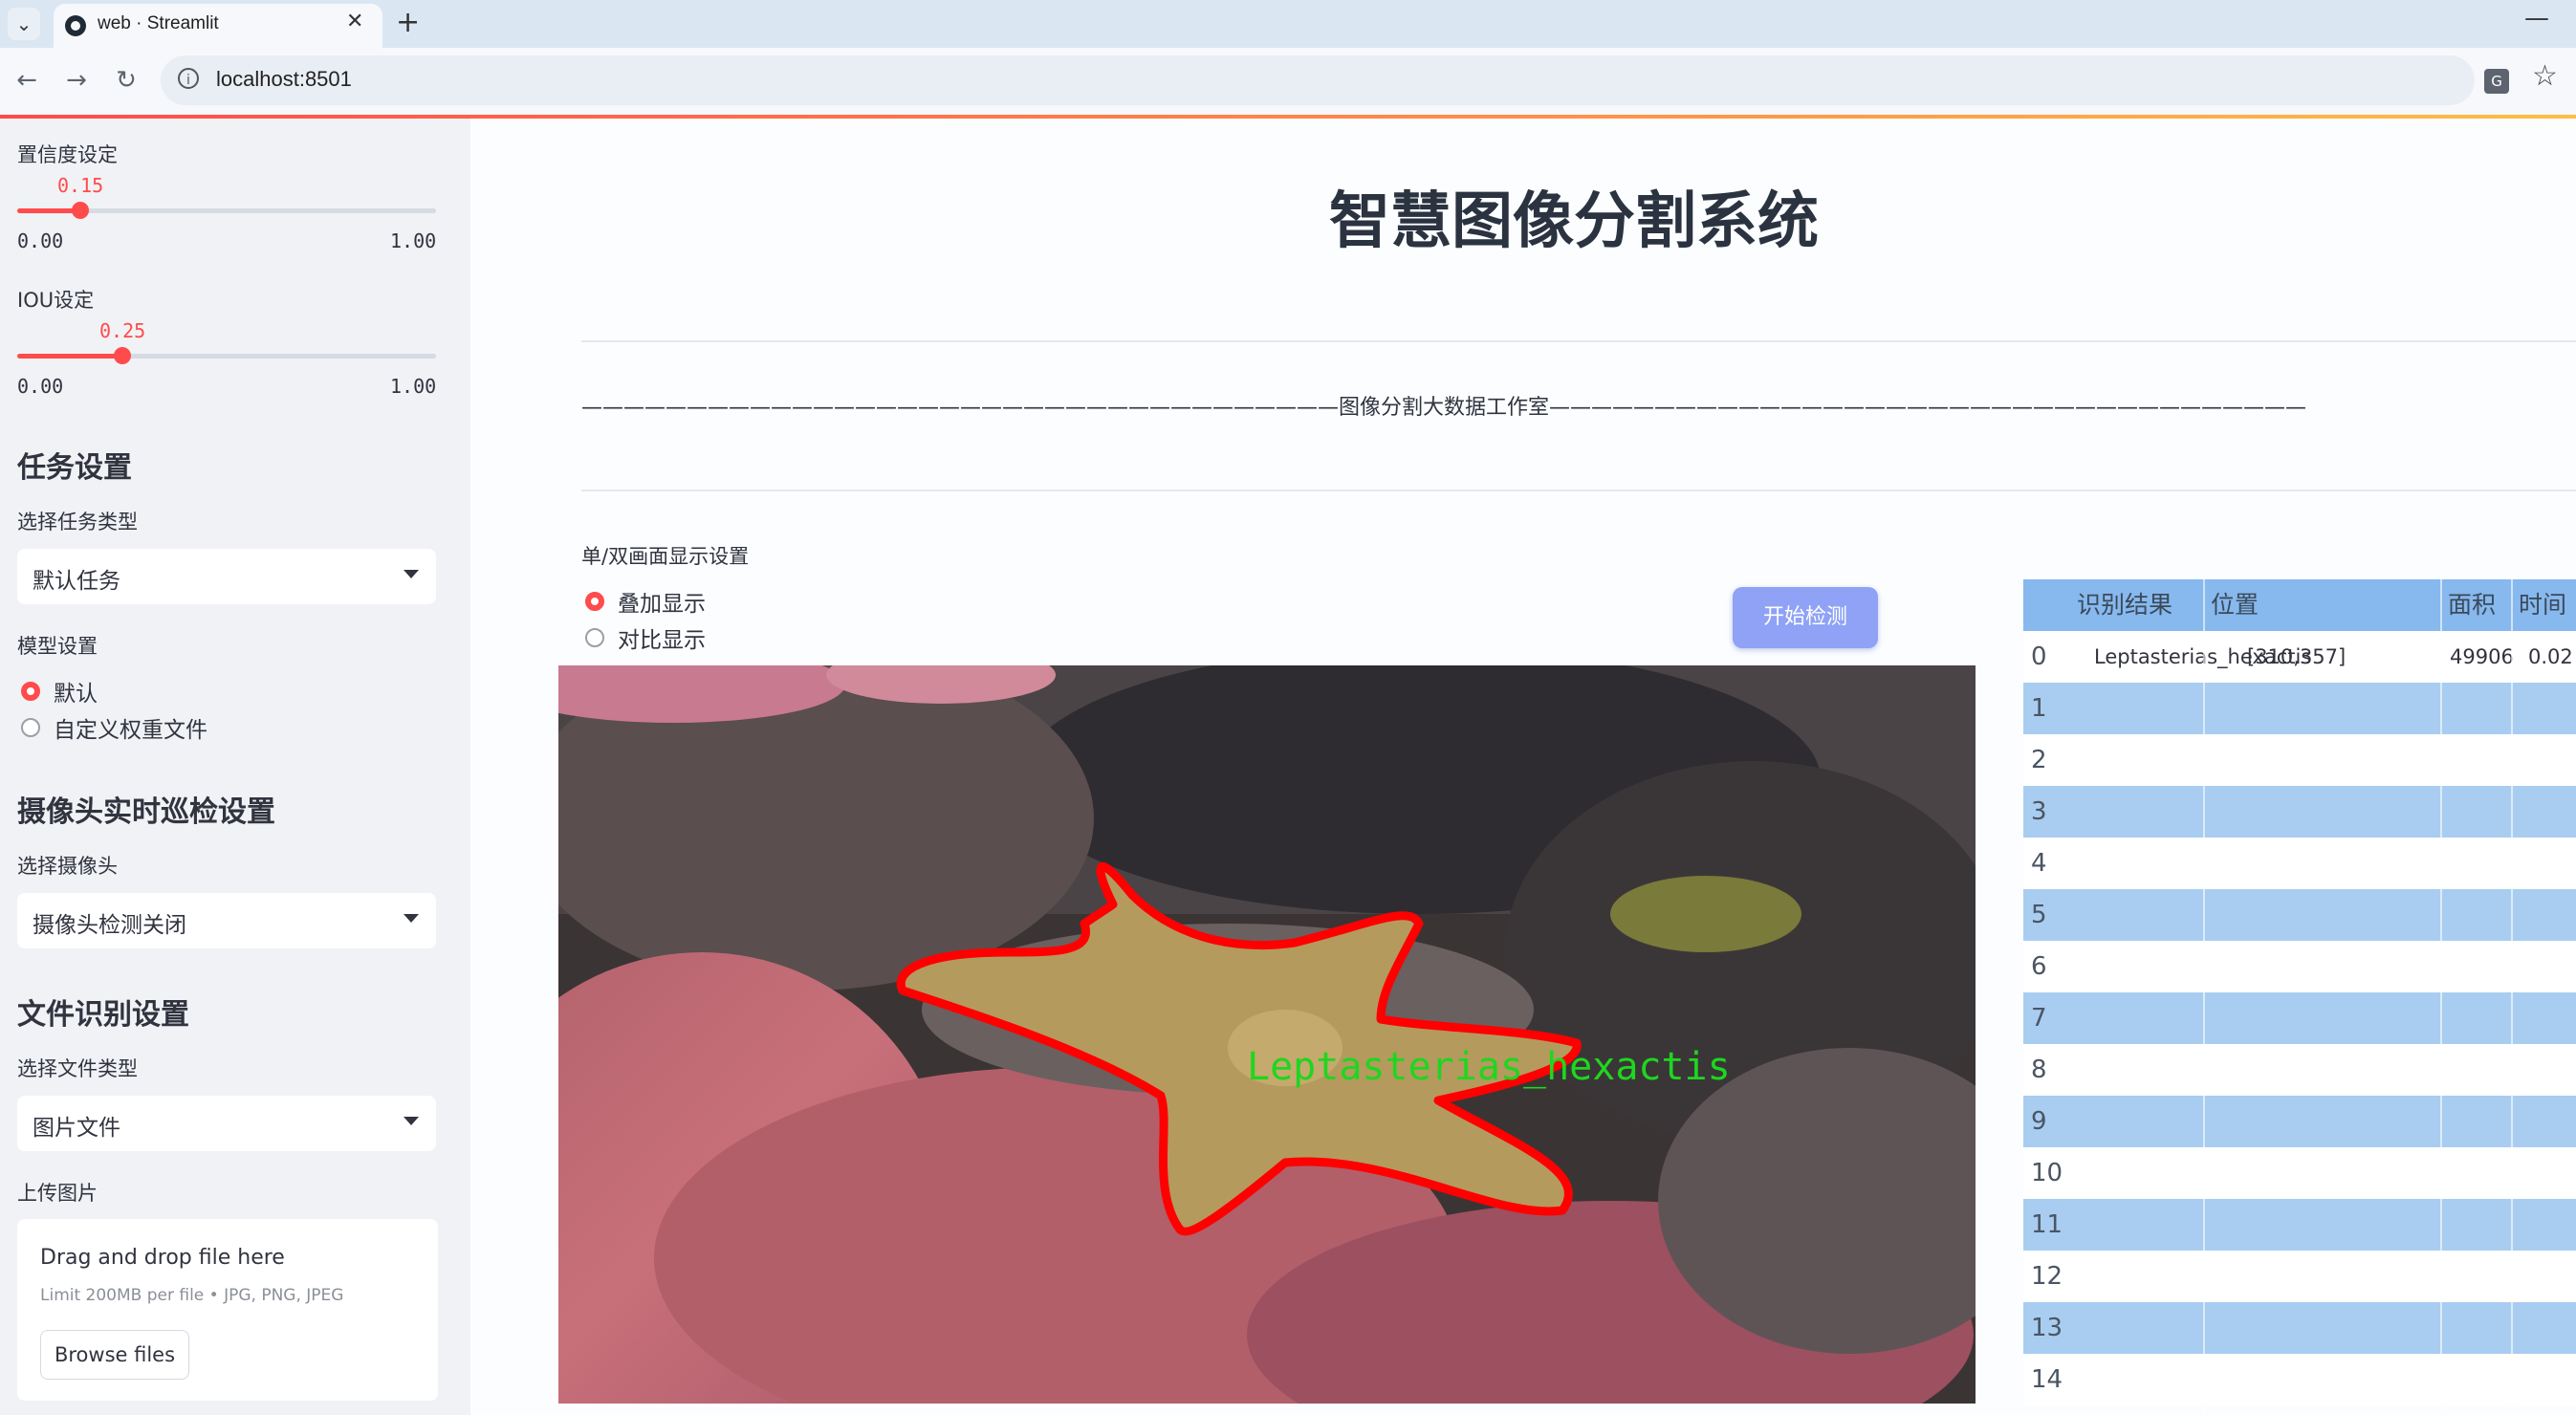 This screenshot has height=1415, width=2576. Describe the element at coordinates (27, 80) in the screenshot. I see `back-arrow-icon: ←` at that location.